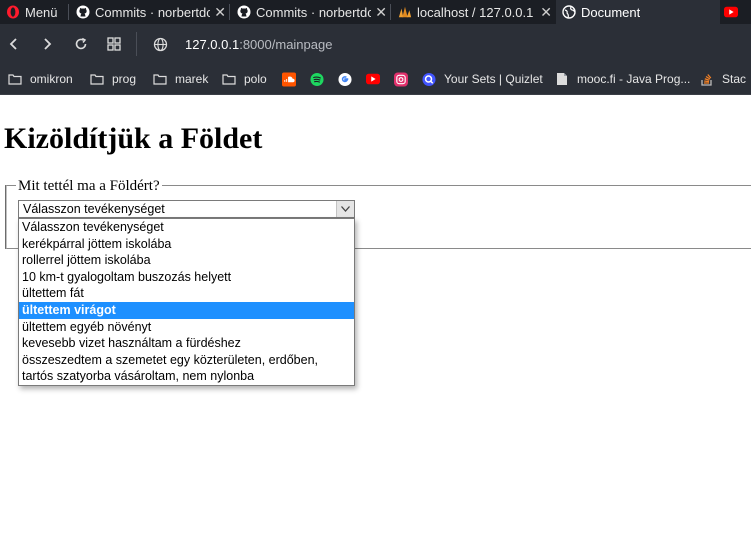 The width and height of the screenshot is (751, 539). I want to click on reload-button, so click(81, 44).